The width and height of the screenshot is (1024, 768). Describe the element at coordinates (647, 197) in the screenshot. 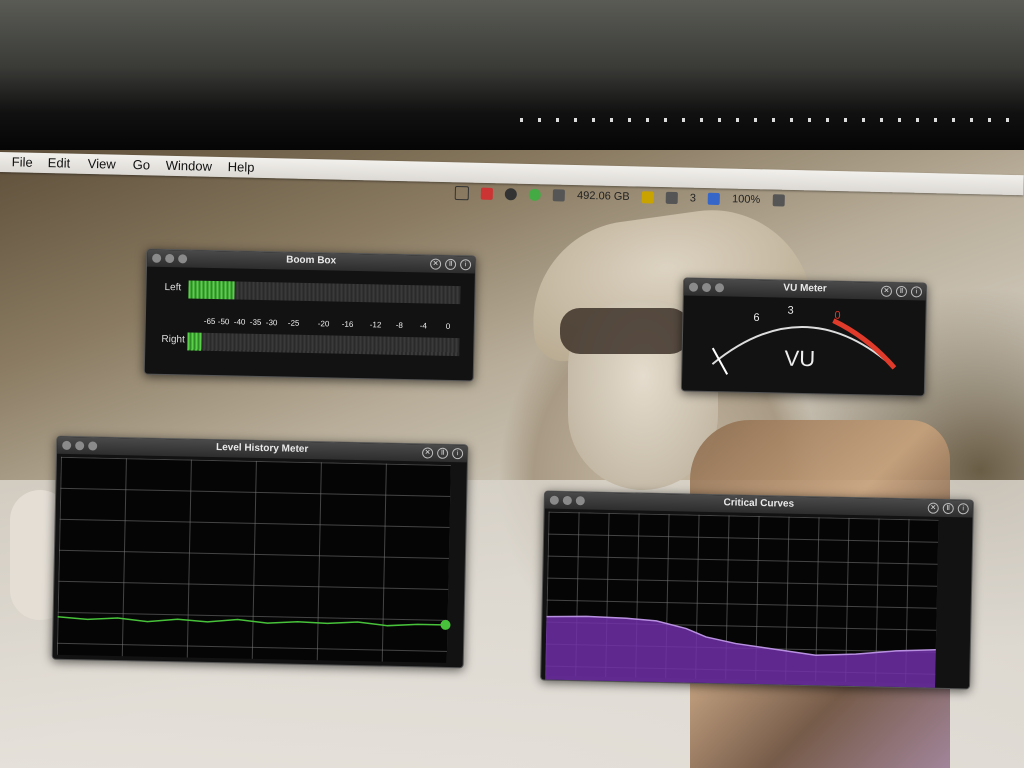

I see `radiation-icon` at that location.